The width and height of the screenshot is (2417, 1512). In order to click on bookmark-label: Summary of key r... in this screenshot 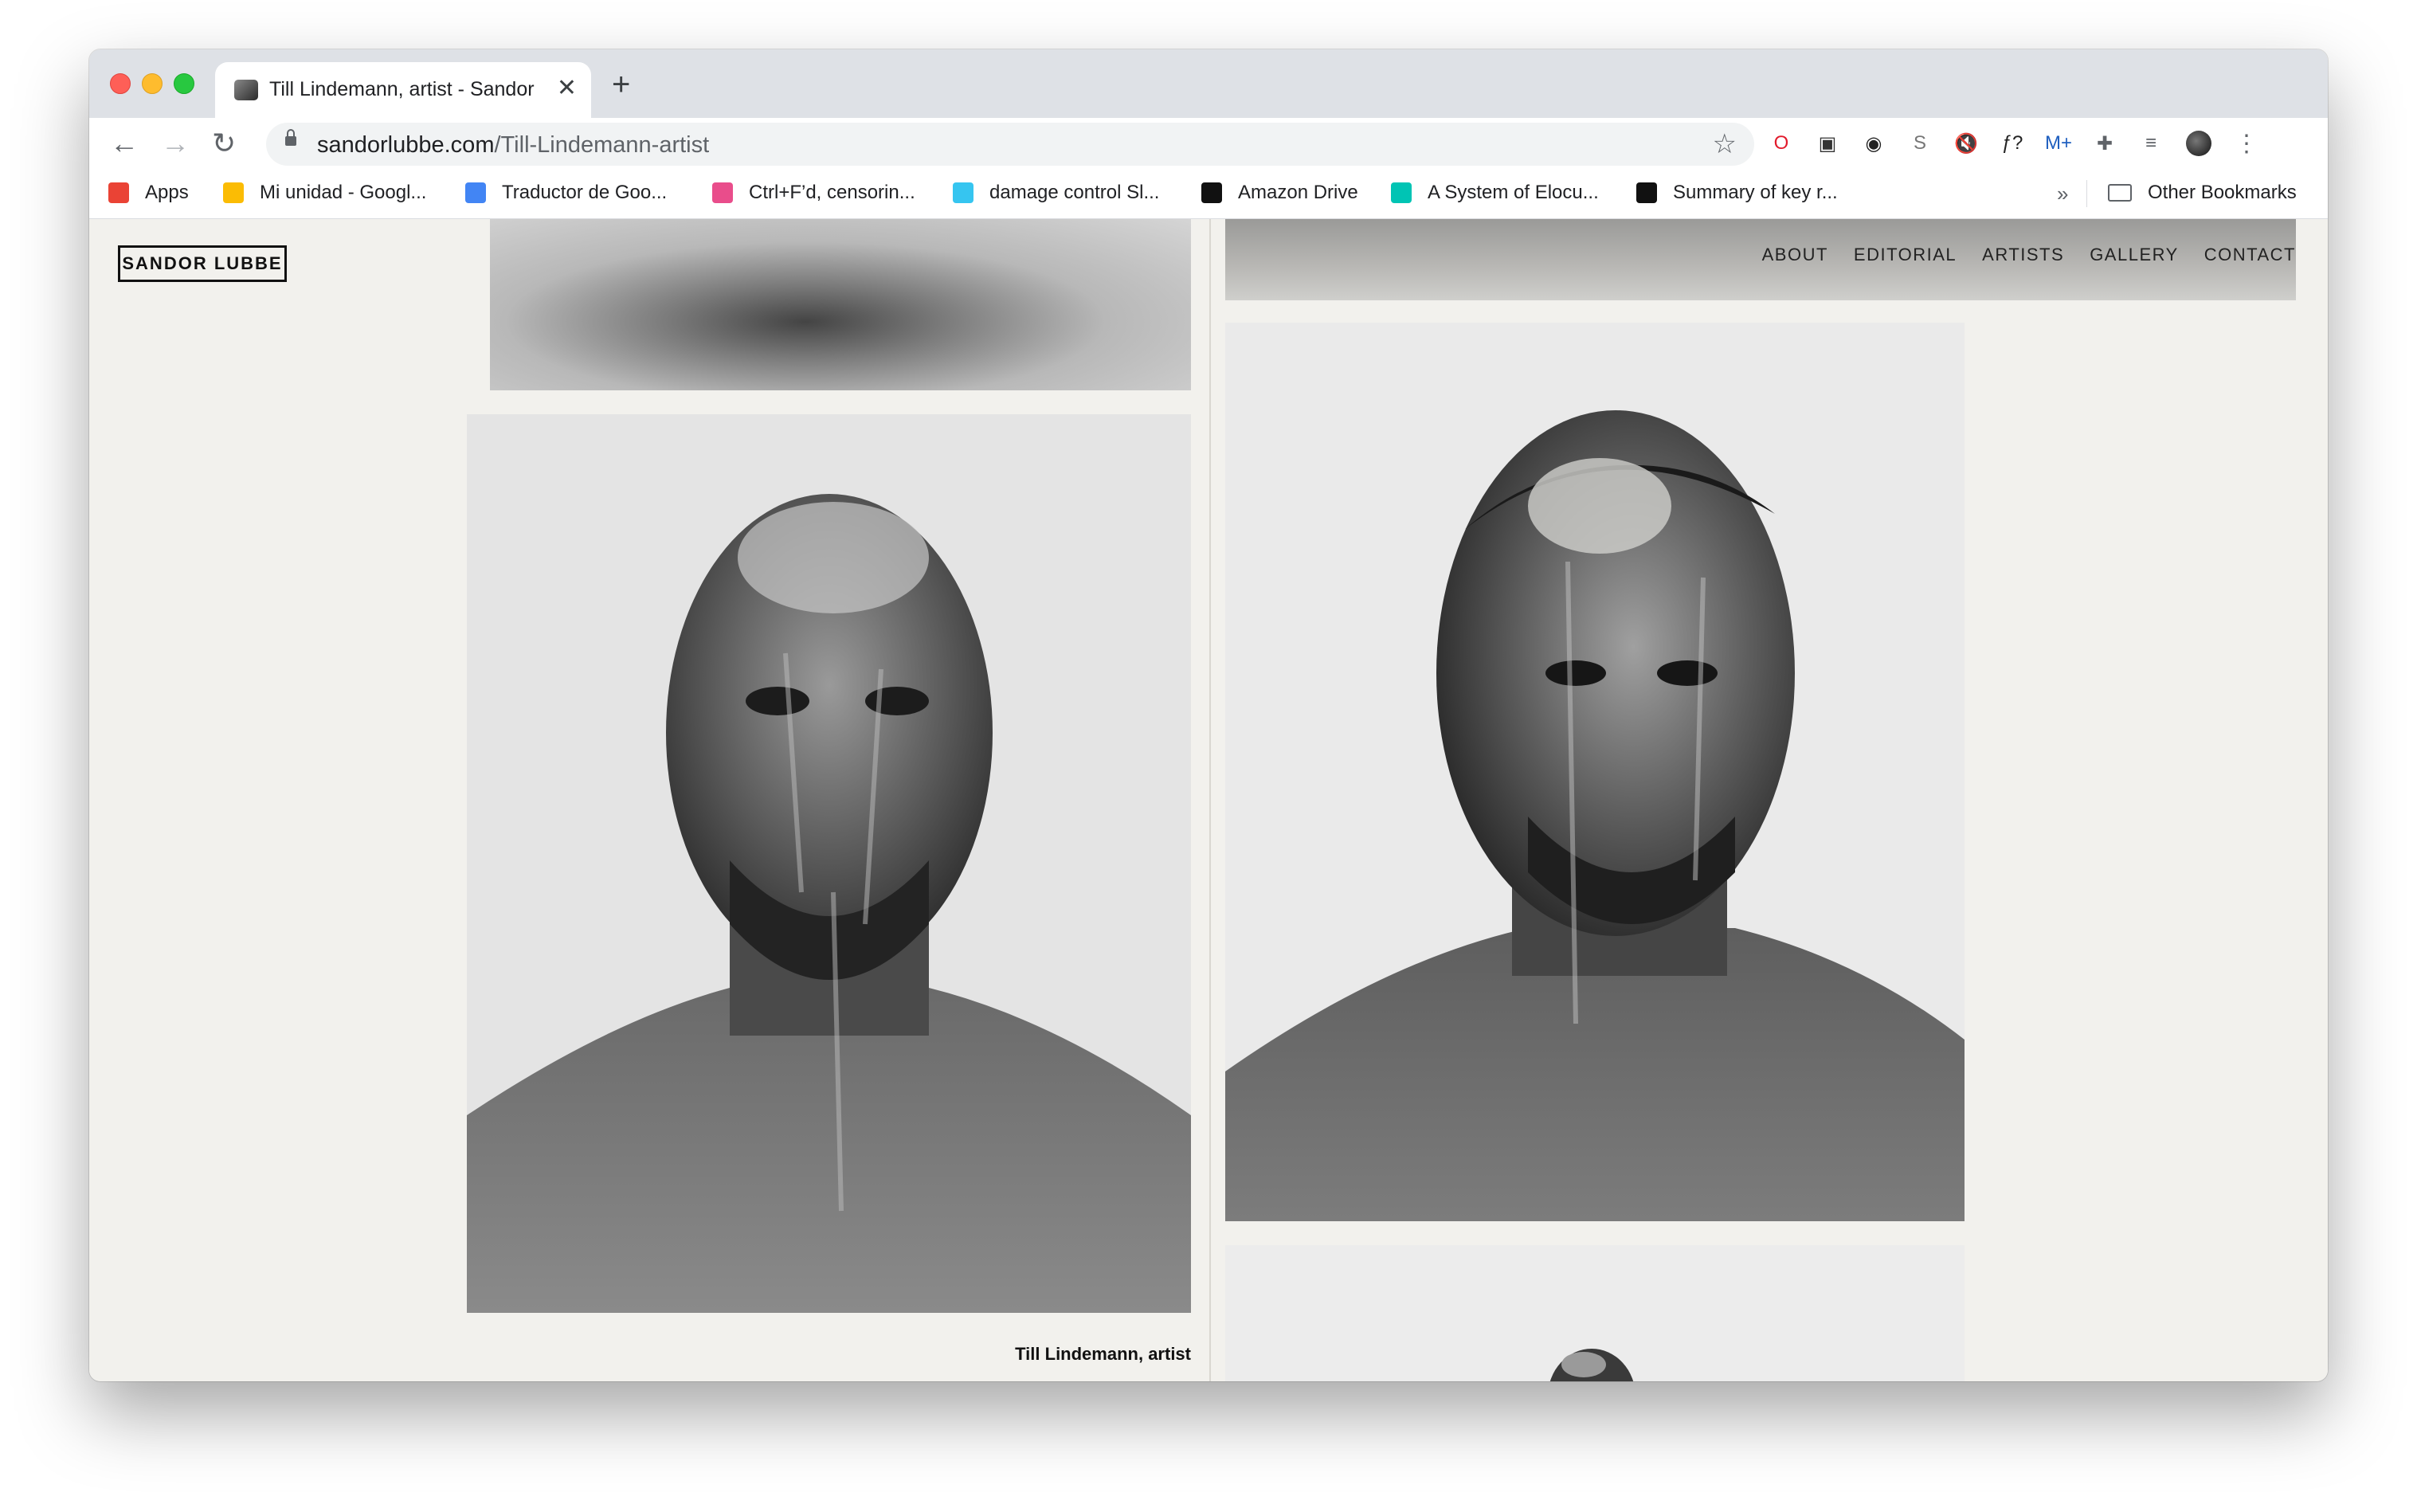, I will do `click(1755, 193)`.